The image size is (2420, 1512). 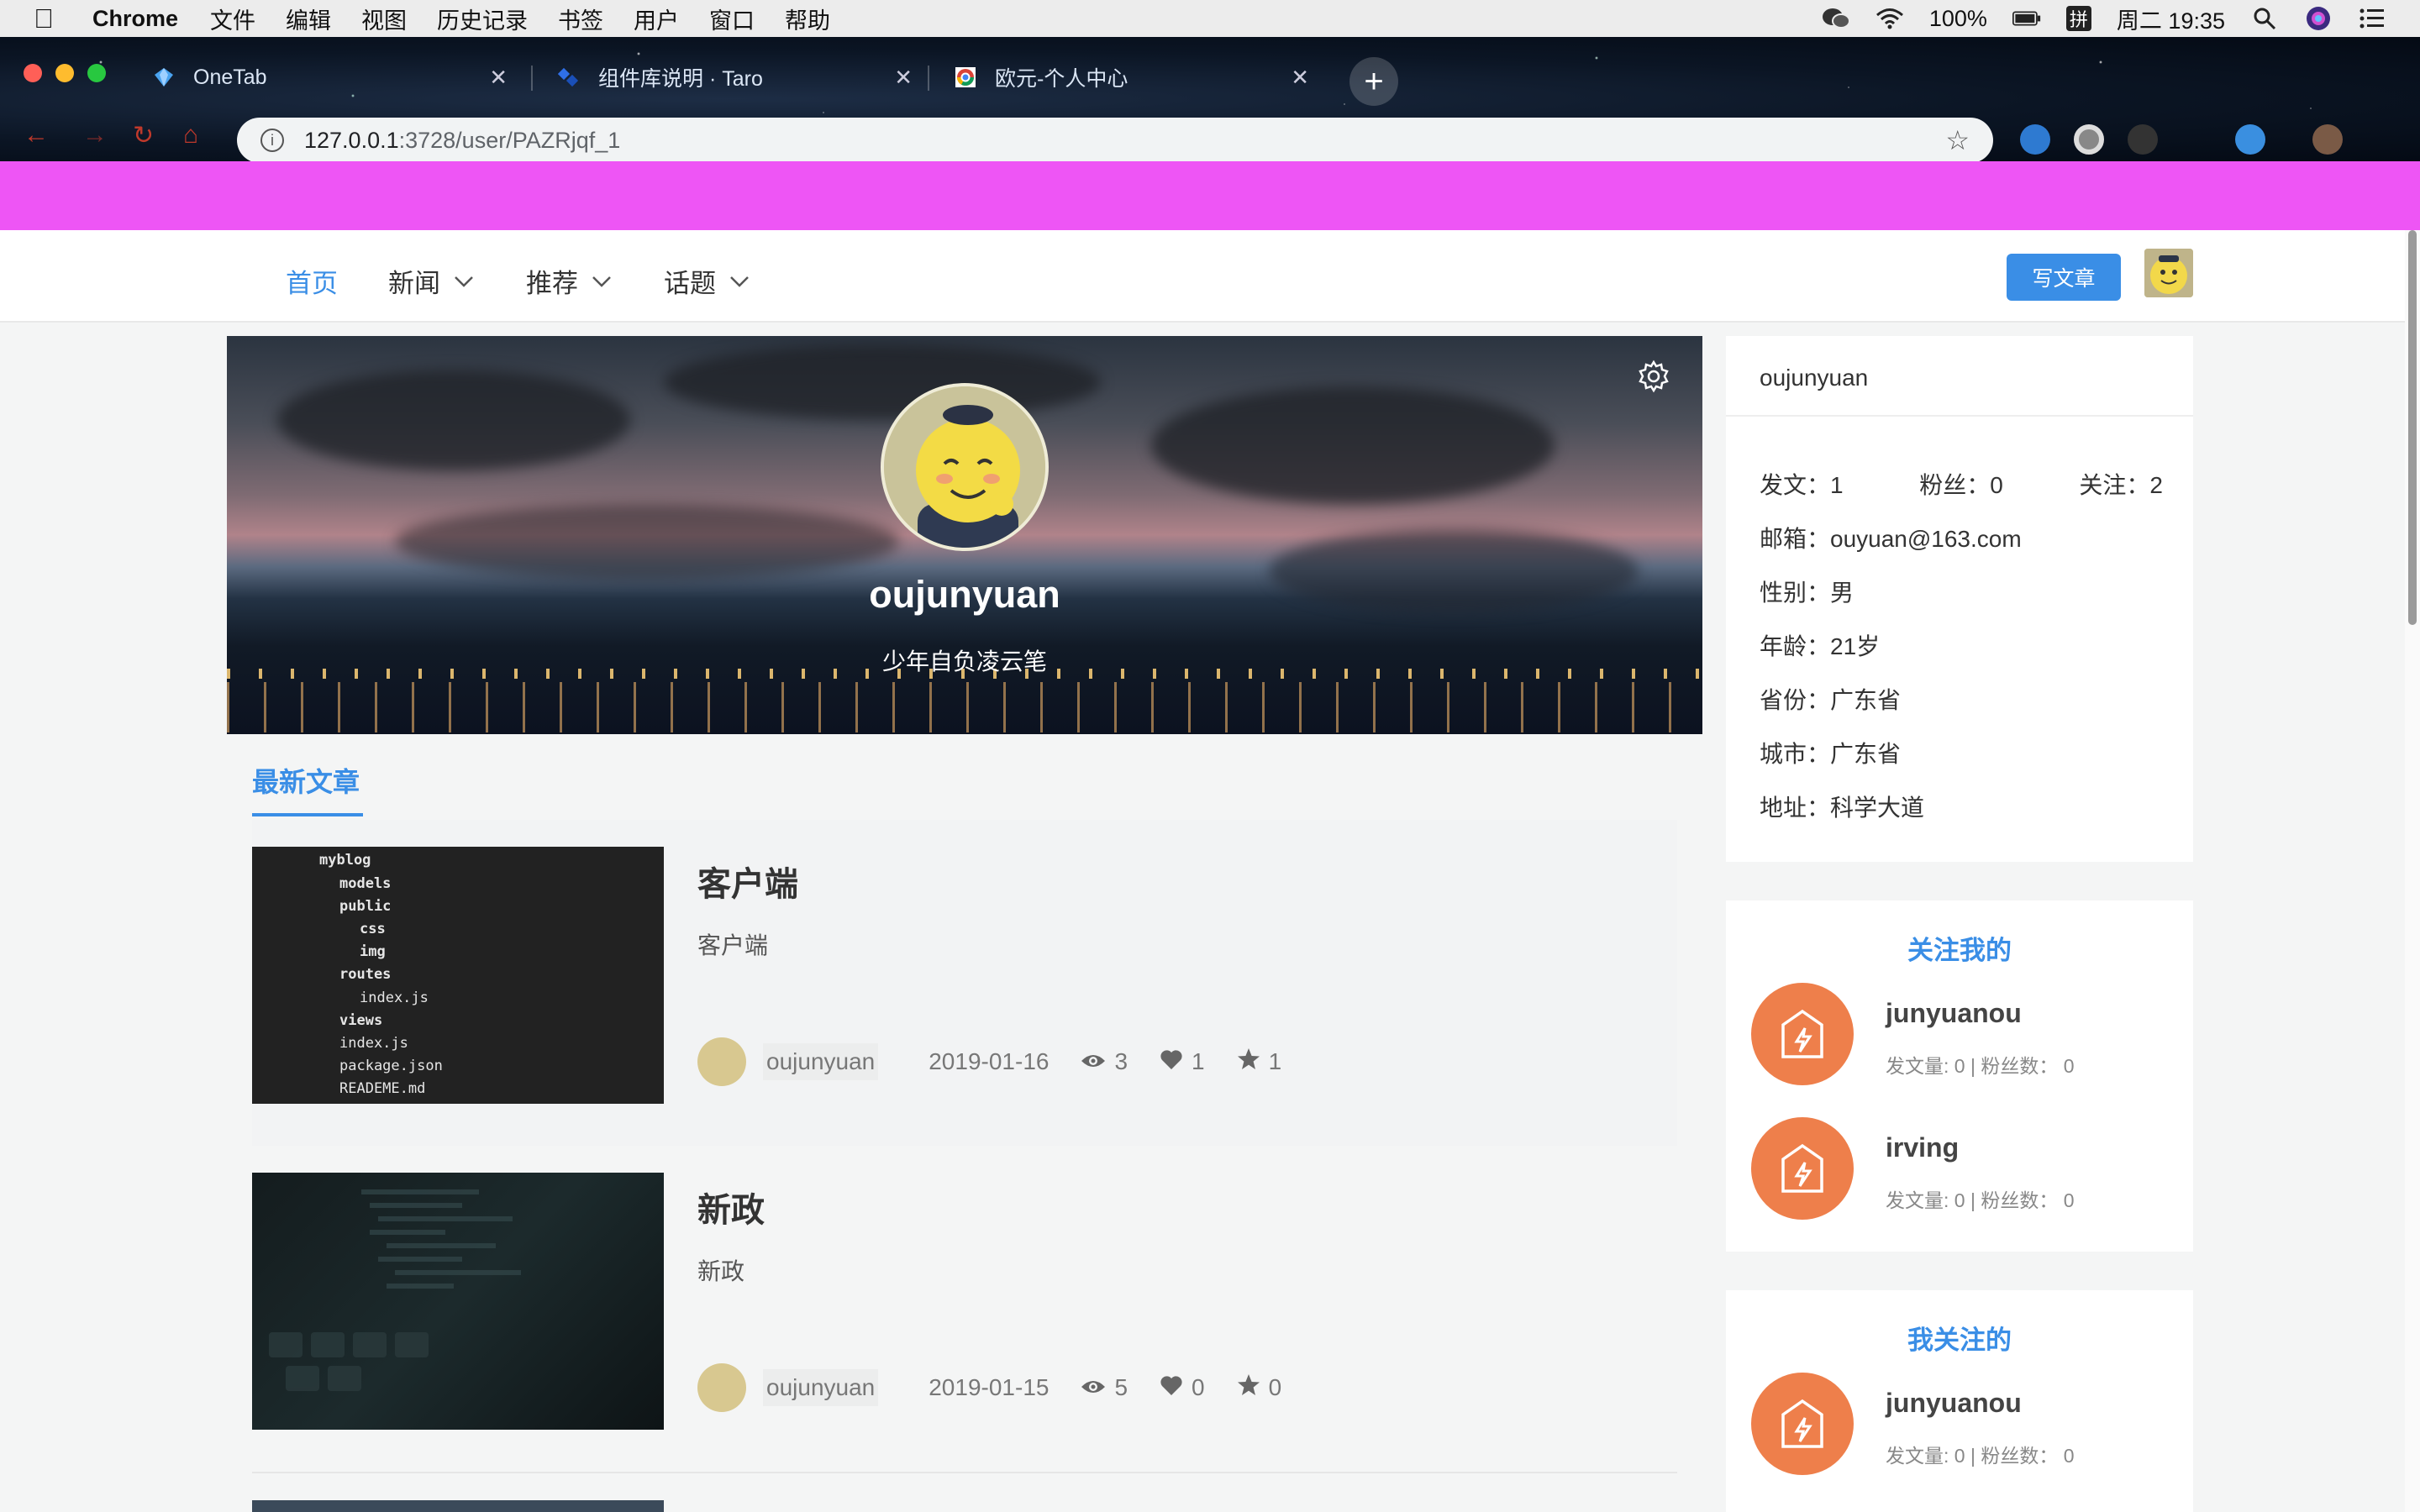 I want to click on spotlight-search-icon, so click(x=2265, y=18).